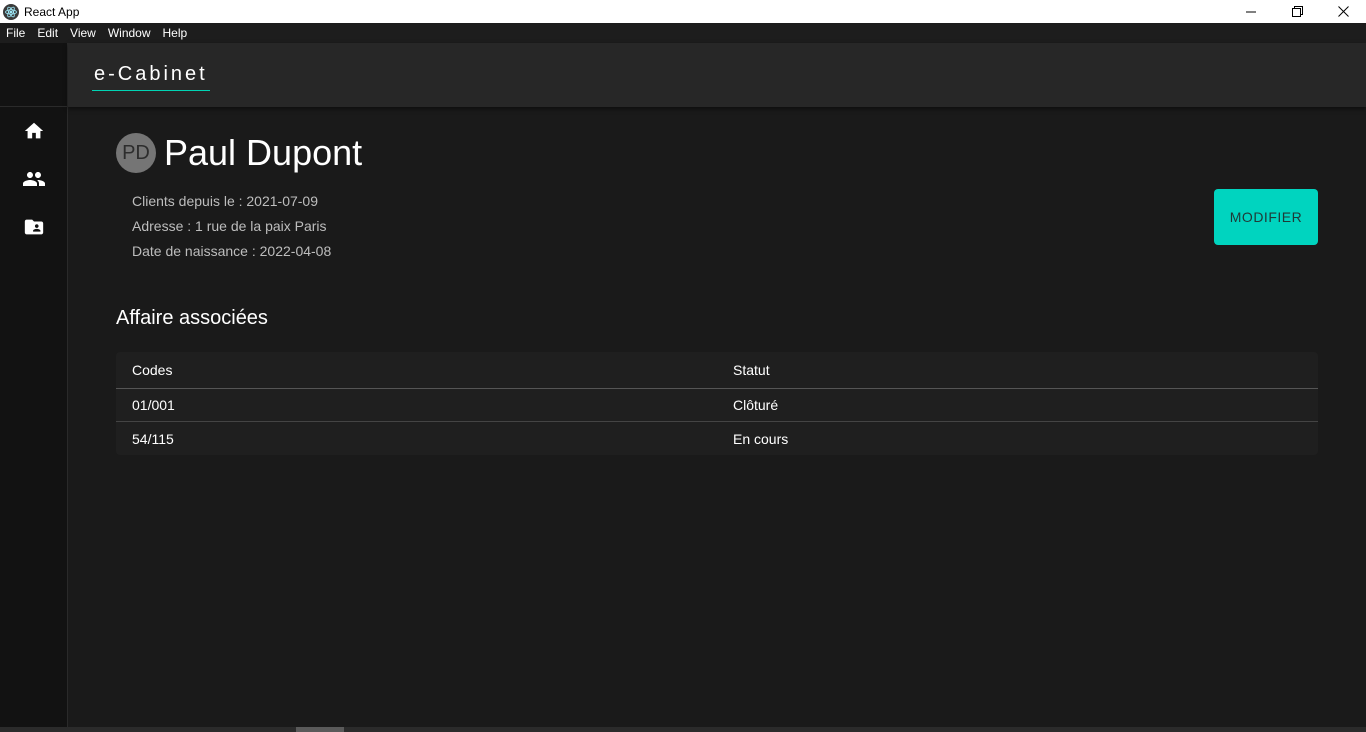 The image size is (1366, 732). What do you see at coordinates (717, 438) in the screenshot?
I see `table-row: 54/115 En cours` at bounding box center [717, 438].